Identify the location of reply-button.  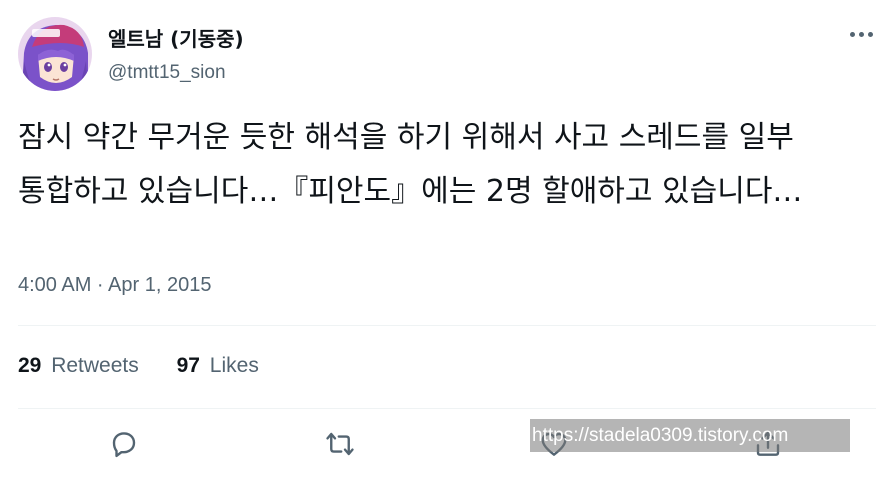
(124, 444).